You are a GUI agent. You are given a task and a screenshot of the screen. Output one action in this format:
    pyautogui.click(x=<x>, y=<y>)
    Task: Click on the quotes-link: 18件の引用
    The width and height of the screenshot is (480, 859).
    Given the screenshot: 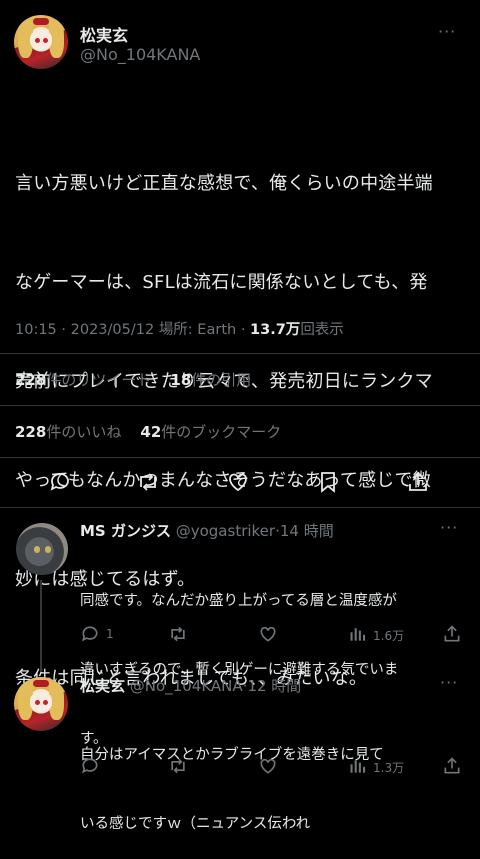 What is the action you would take?
    pyautogui.click(x=210, y=380)
    